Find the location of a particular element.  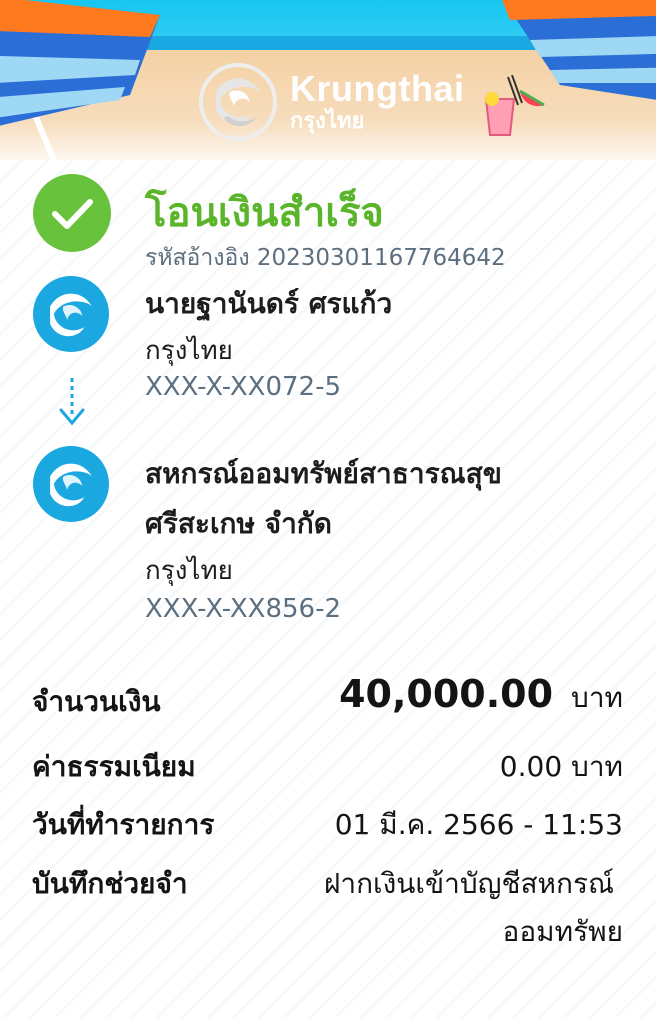

sender-bank-logo is located at coordinates (71, 314).